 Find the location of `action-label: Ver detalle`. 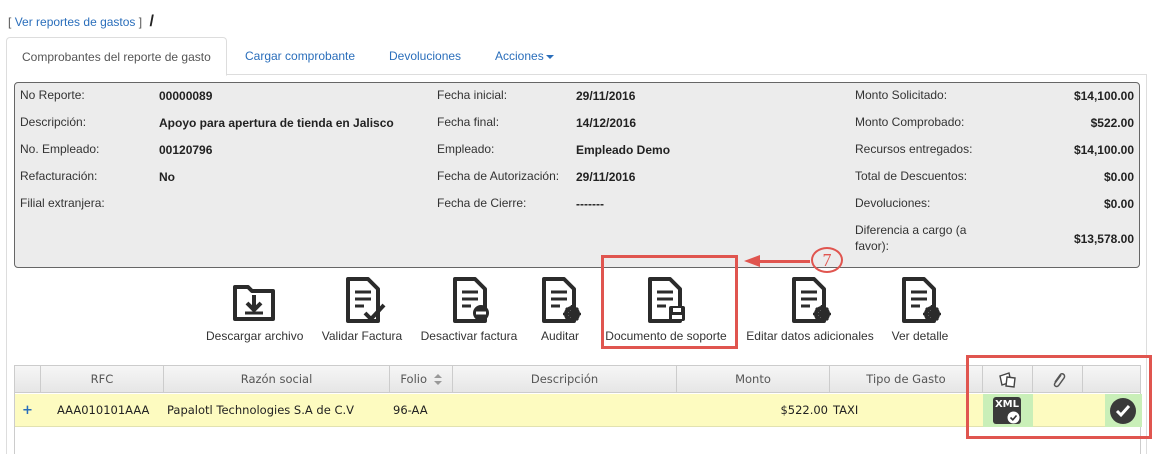

action-label: Ver detalle is located at coordinates (920, 336).